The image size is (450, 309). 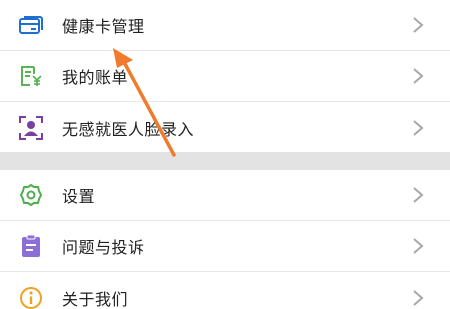 I want to click on card-icon, so click(x=31, y=25).